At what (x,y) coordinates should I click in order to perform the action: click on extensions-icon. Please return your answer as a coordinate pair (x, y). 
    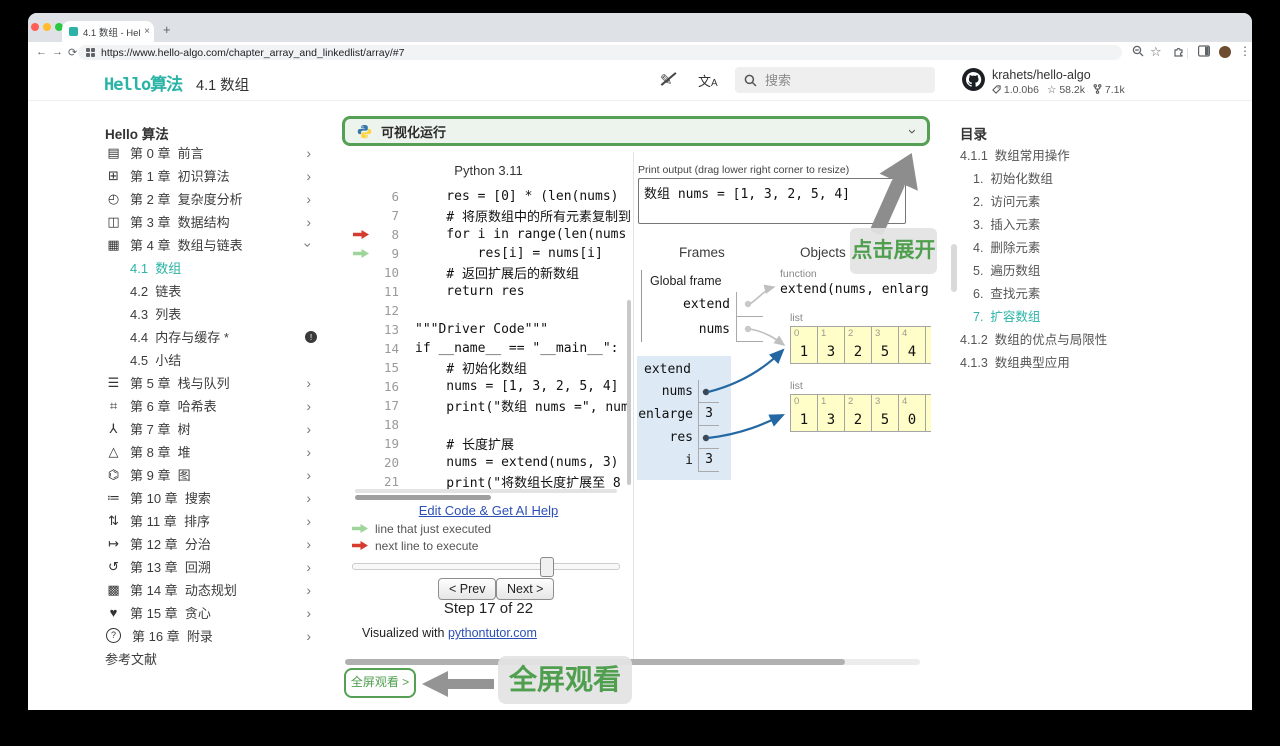
    Looking at the image, I should click on (1179, 52).